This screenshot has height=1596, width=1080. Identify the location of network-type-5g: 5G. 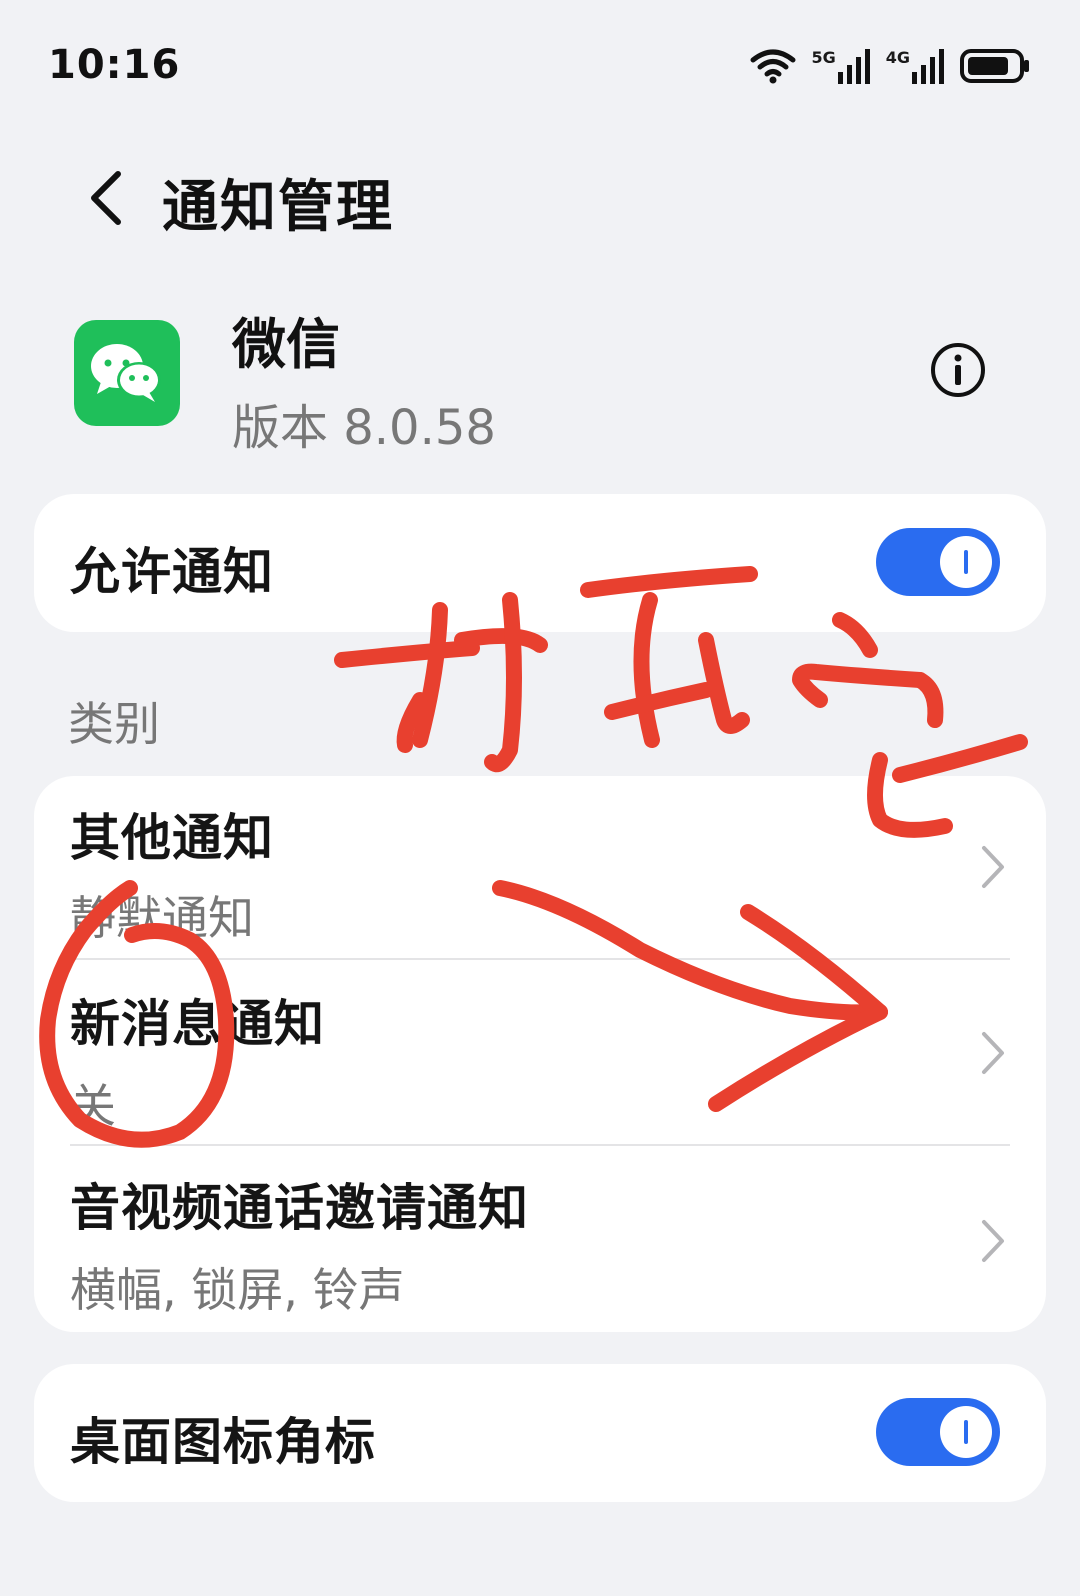
(823, 57).